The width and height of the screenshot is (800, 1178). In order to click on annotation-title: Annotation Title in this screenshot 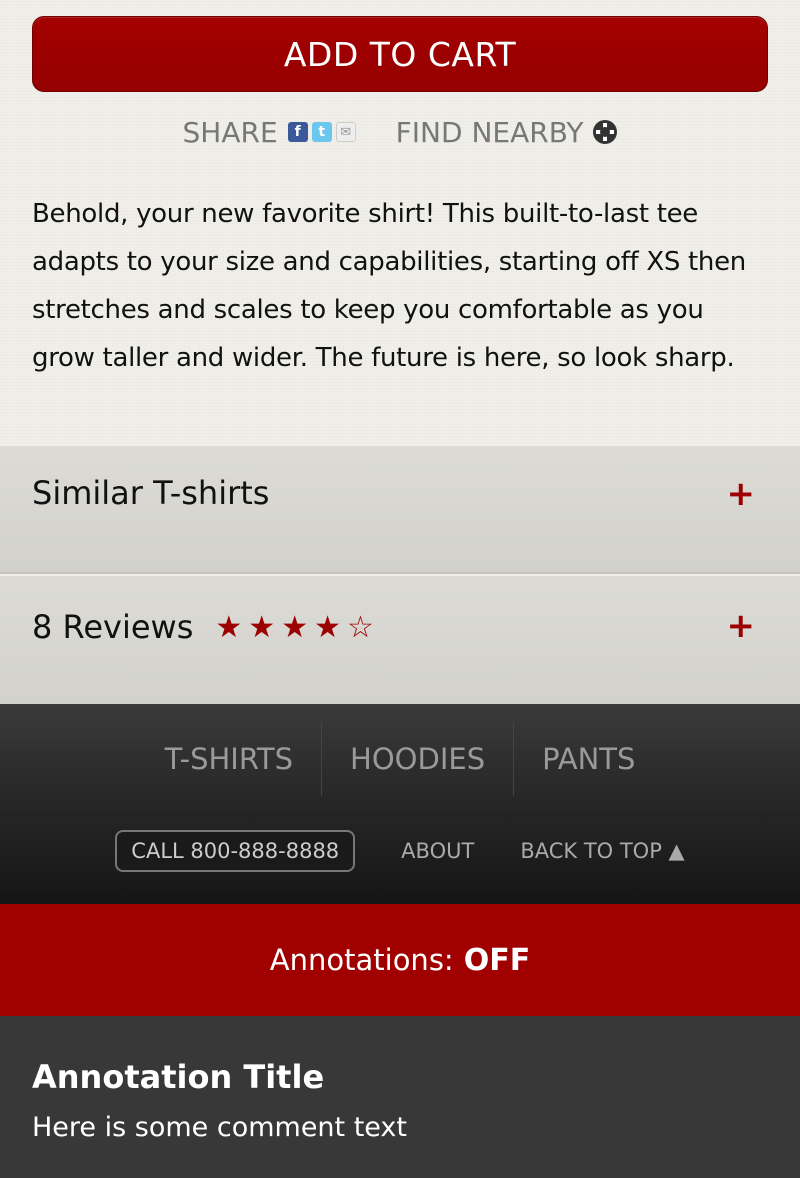, I will do `click(178, 1077)`.